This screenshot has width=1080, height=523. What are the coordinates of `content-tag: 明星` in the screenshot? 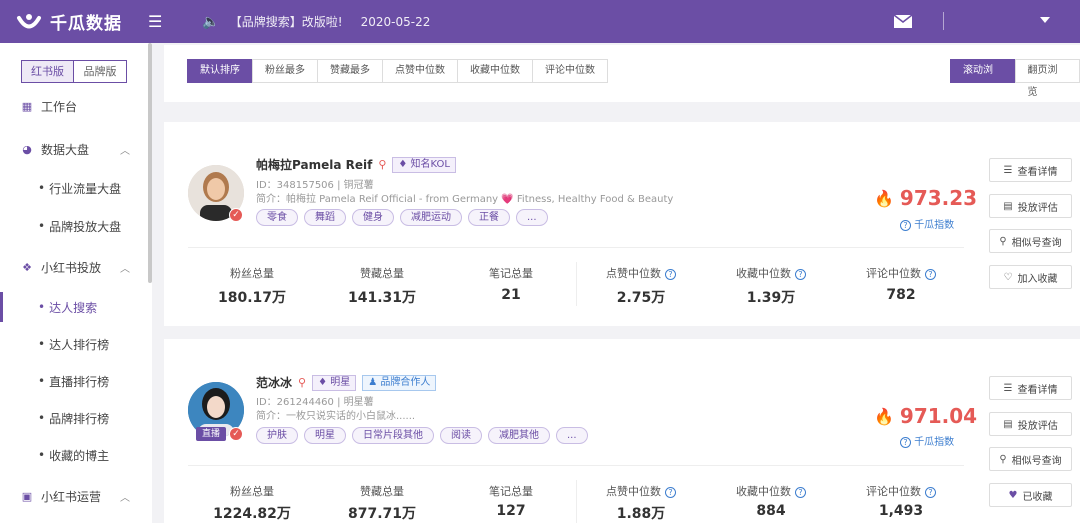 It's located at (325, 435).